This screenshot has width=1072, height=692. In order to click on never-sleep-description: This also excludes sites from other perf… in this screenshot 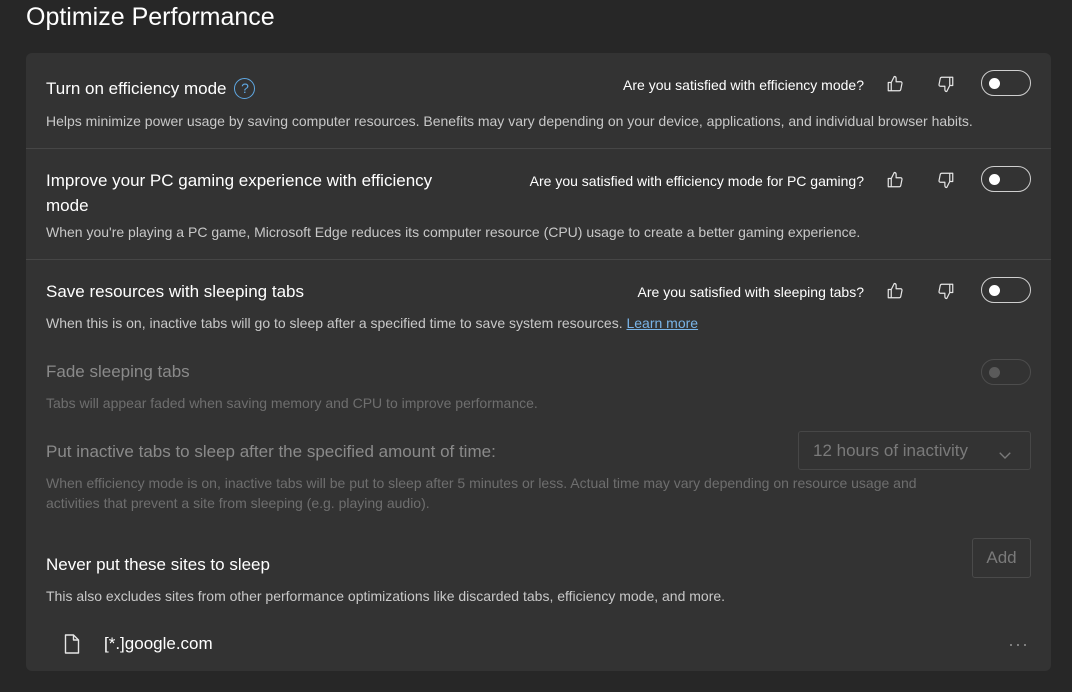, I will do `click(386, 596)`.